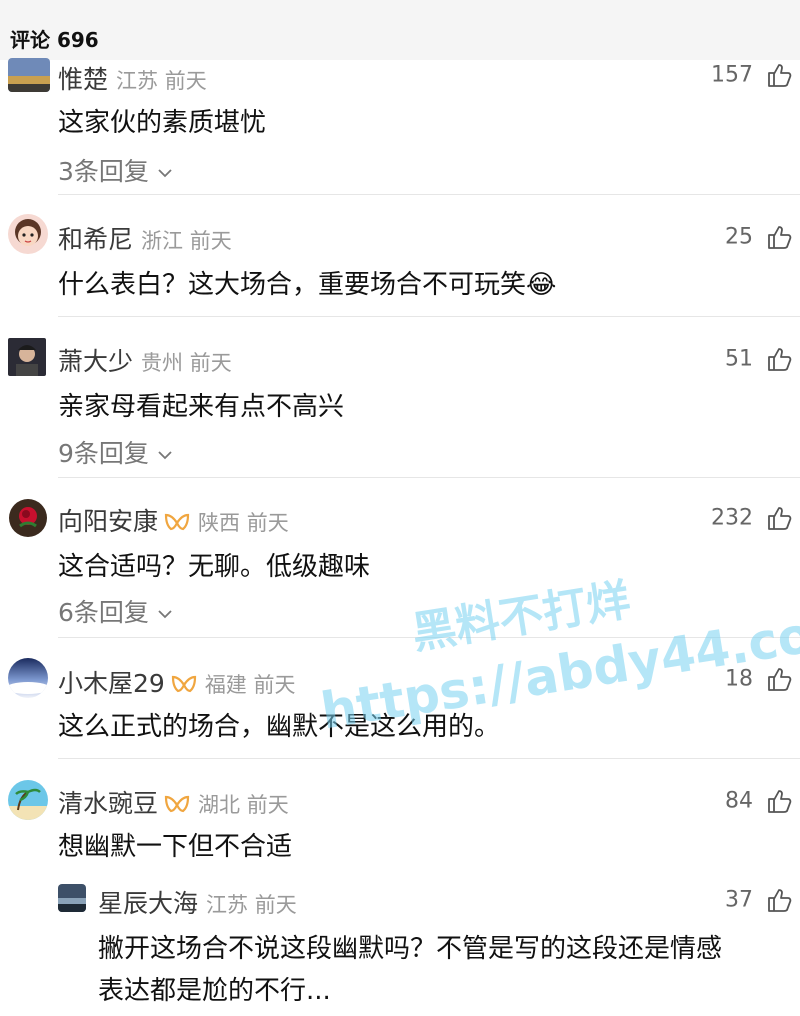 This screenshot has width=800, height=1016. Describe the element at coordinates (186, 363) in the screenshot. I see `comment-meta: 贵州 前天` at that location.